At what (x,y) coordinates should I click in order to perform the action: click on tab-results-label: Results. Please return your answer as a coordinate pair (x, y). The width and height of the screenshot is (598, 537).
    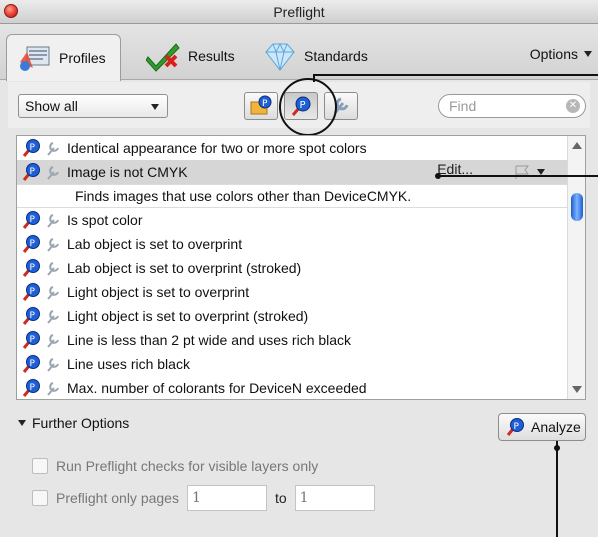
    Looking at the image, I should click on (211, 56).